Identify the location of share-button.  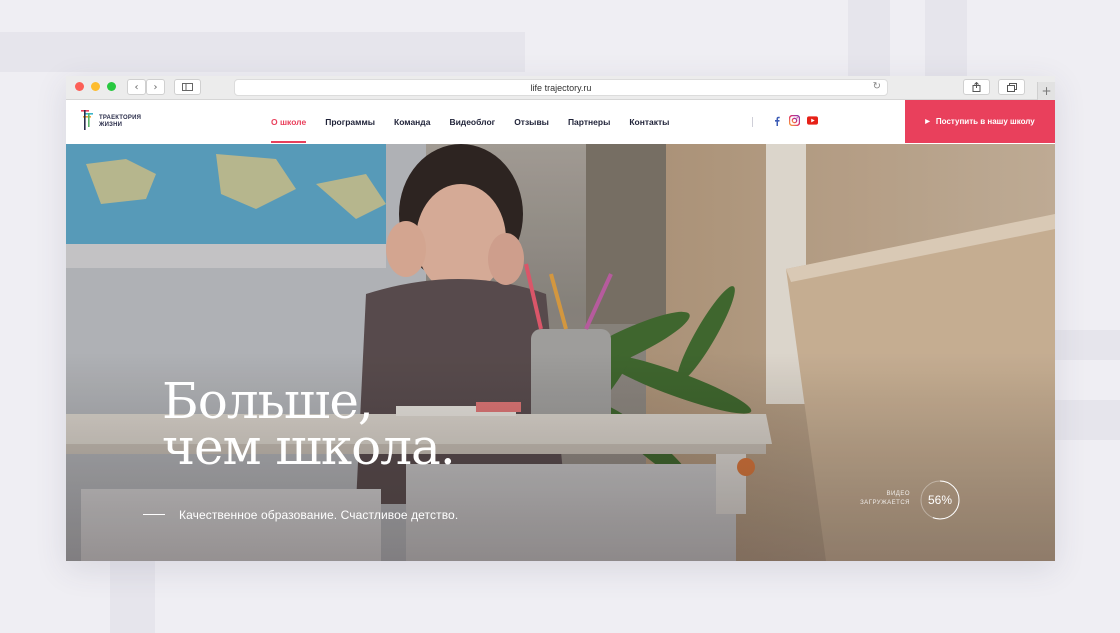
(976, 87).